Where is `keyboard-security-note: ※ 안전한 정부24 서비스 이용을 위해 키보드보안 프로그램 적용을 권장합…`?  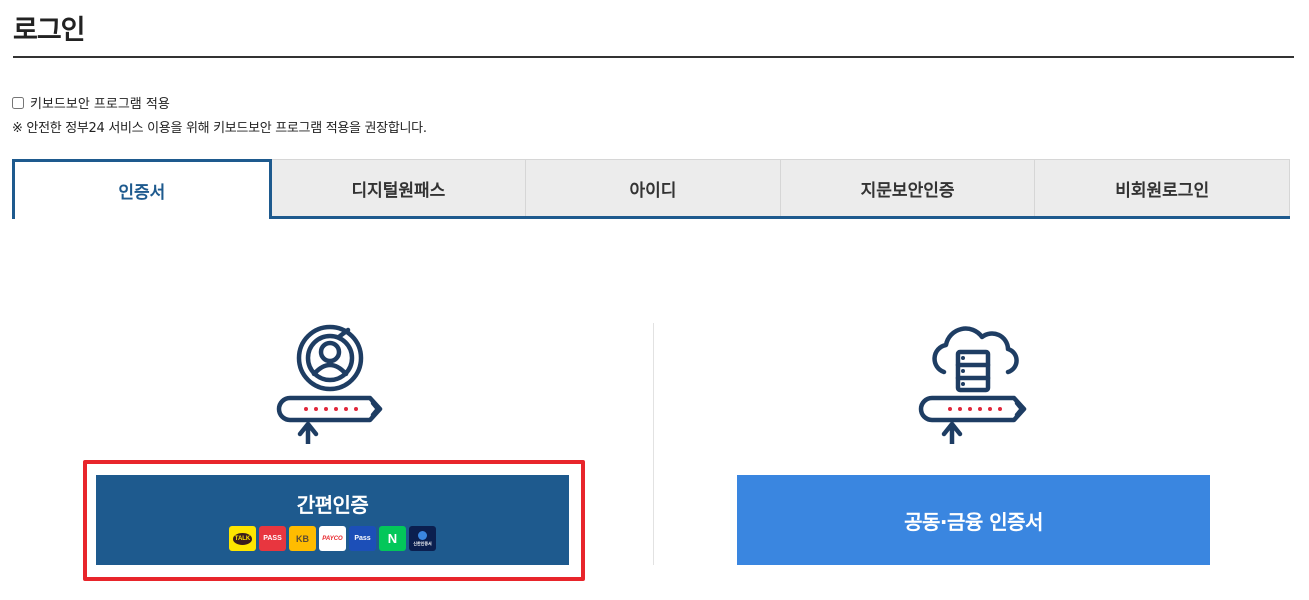
keyboard-security-note: ※ 안전한 정부24 서비스 이용을 위해 키보드보안 프로그램 적용을 권장합… is located at coordinates (219, 128).